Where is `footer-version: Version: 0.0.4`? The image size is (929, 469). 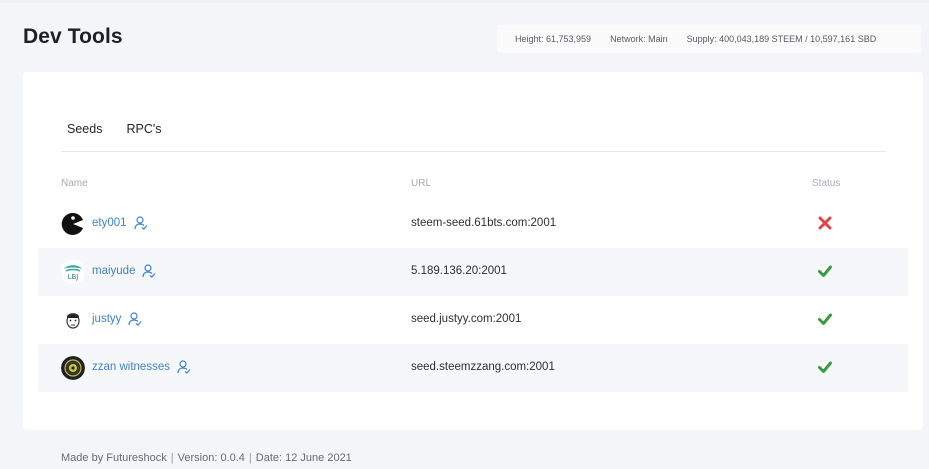
footer-version: Version: 0.0.4 is located at coordinates (211, 458).